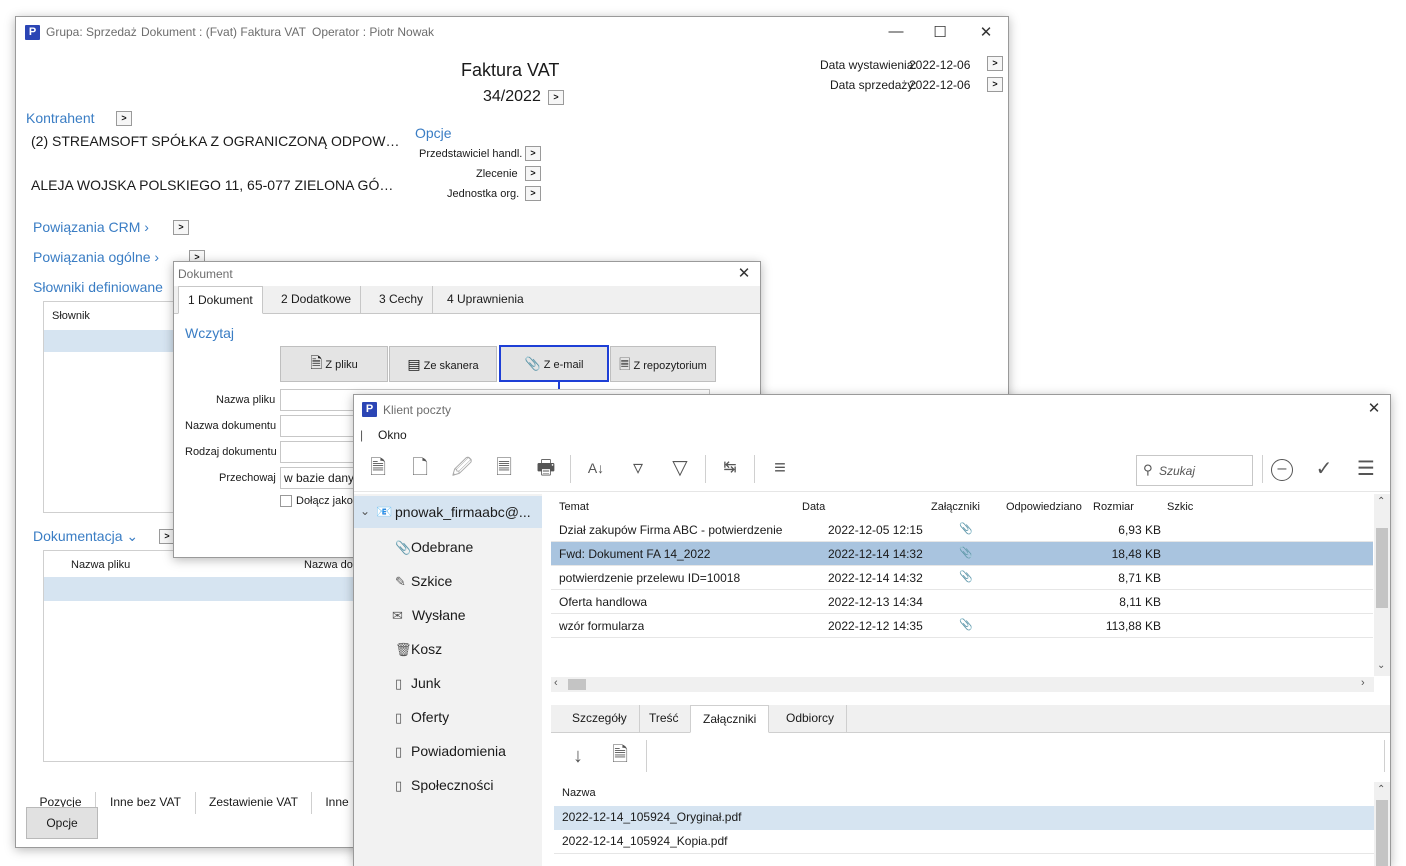  Describe the element at coordinates (400, 581) in the screenshot. I see `pencil-icon: ✎` at that location.